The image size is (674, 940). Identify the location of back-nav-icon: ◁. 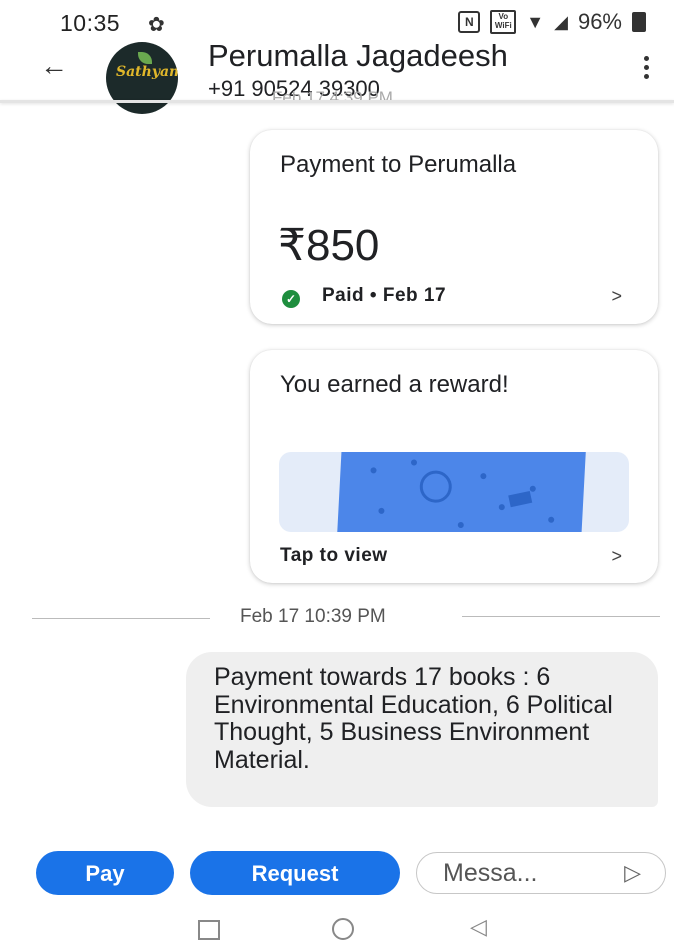
(478, 927).